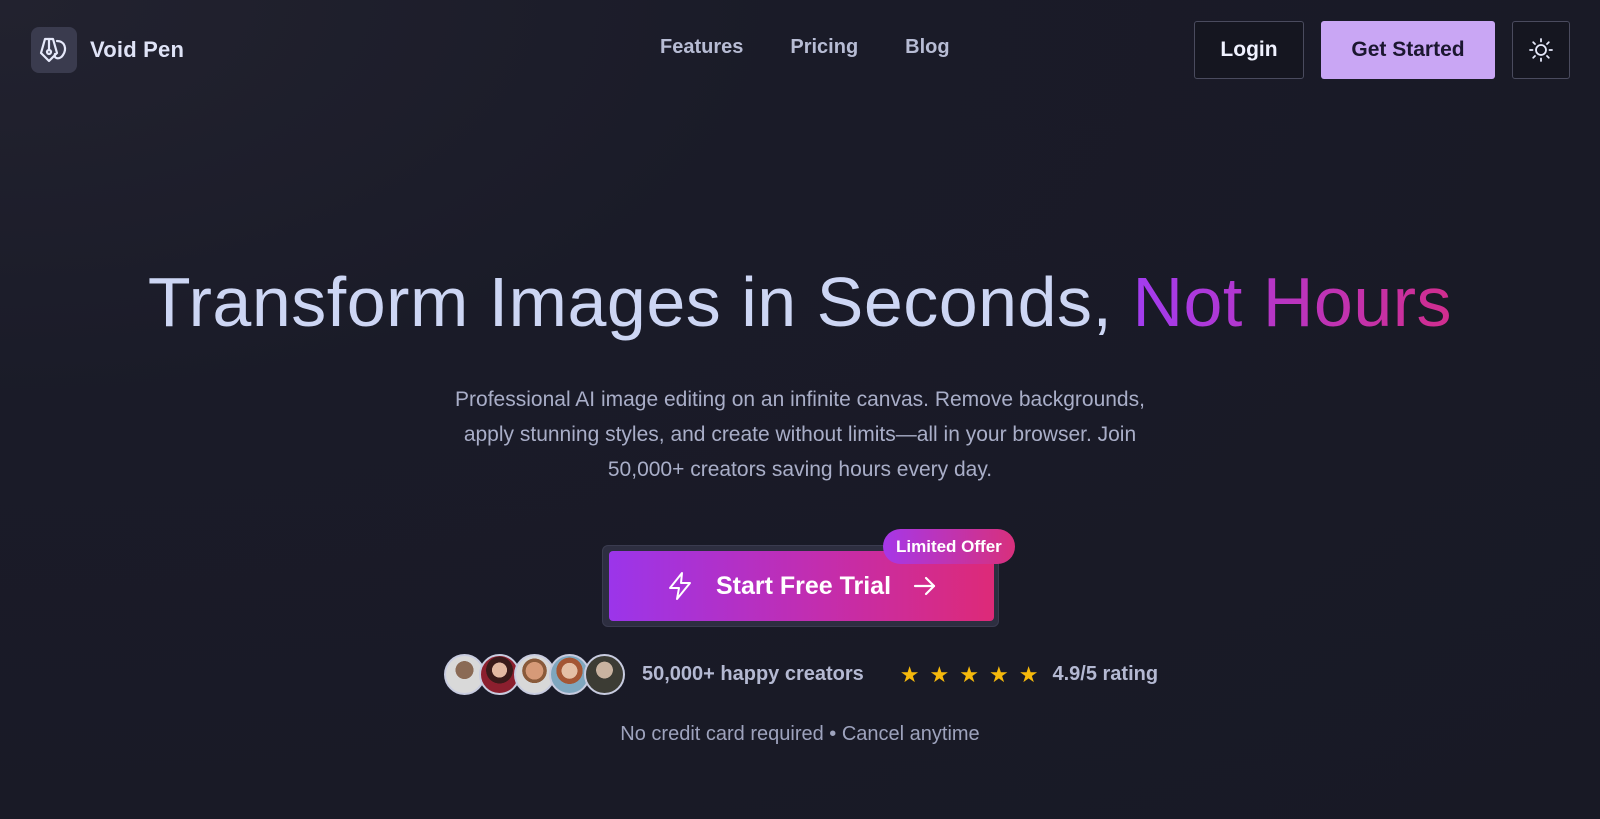 The image size is (1600, 819). Describe the element at coordinates (924, 586) in the screenshot. I see `arrow-right-icon` at that location.